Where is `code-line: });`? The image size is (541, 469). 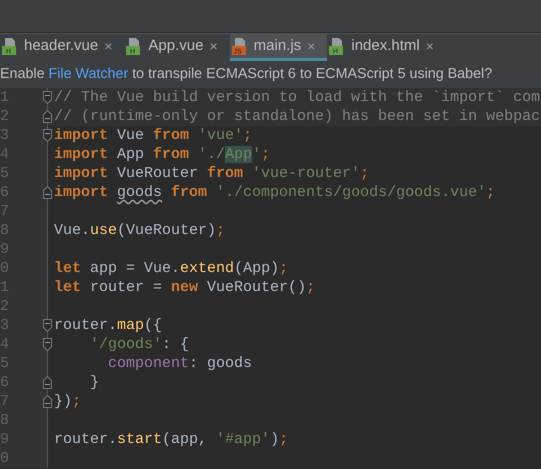
code-line: }); is located at coordinates (67, 401).